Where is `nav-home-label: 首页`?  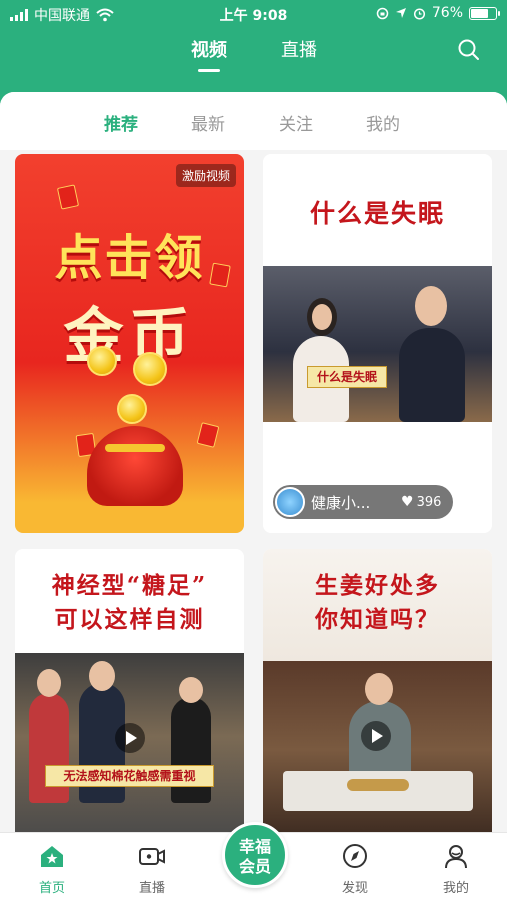
nav-home-label: 首页 is located at coordinates (51, 888).